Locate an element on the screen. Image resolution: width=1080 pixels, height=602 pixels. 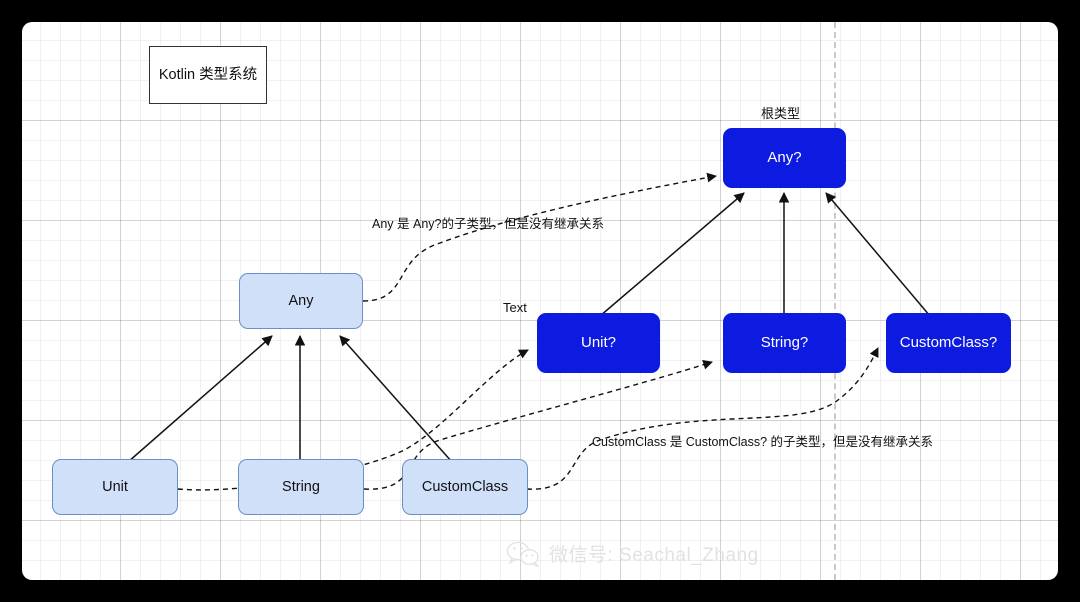
node-string-nullable-label: String? is located at coordinates (784, 342).